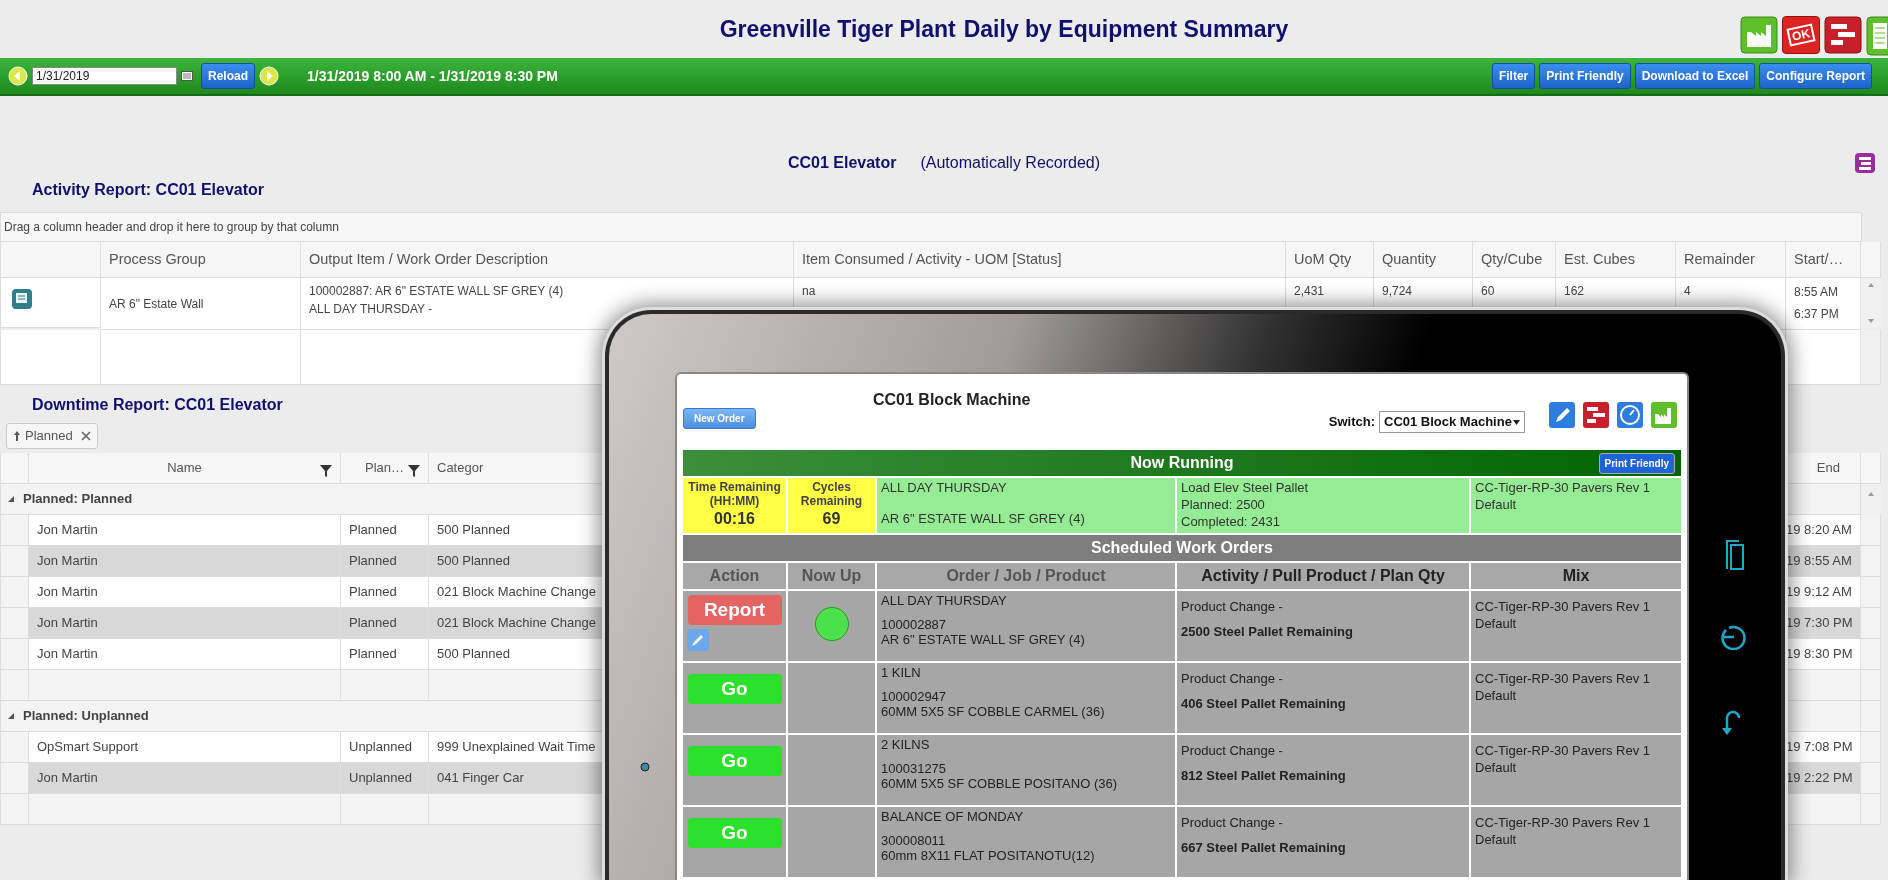 This screenshot has width=1888, height=880. I want to click on recent-apps-icon, so click(1735, 555).